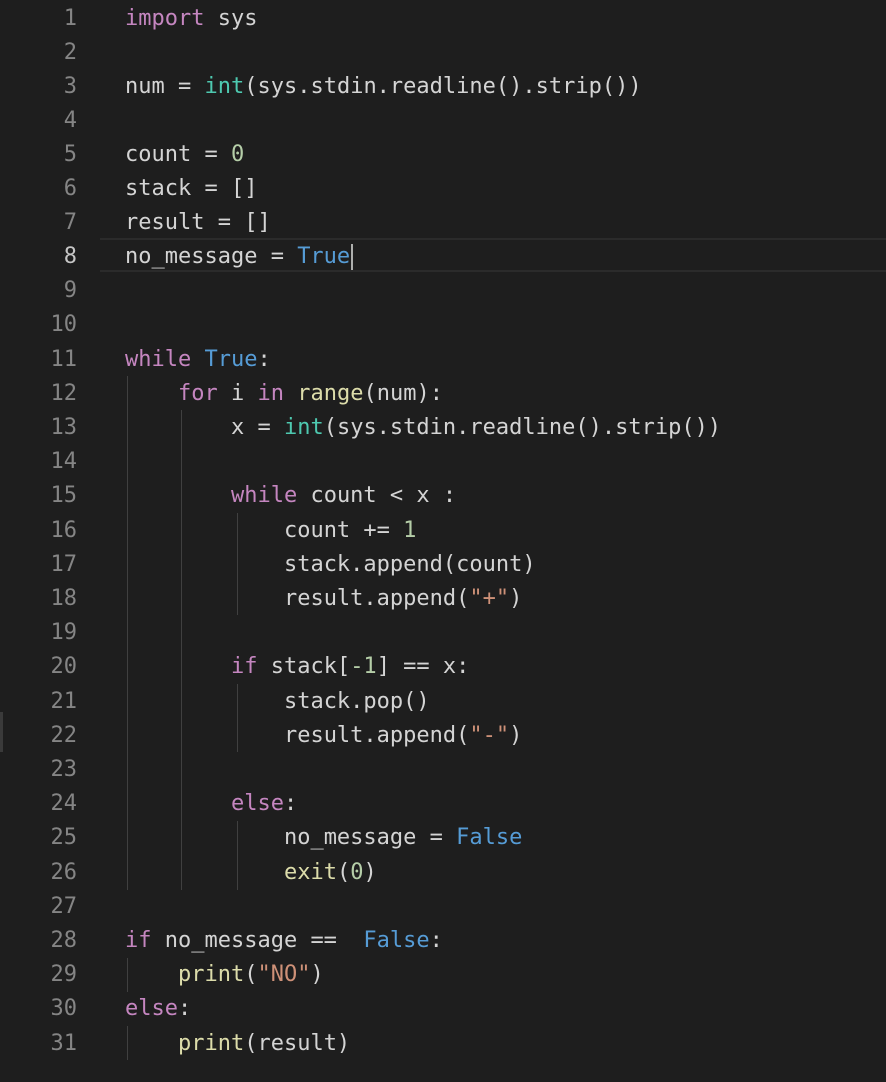 Image resolution: width=886 pixels, height=1082 pixels. I want to click on identifier-token: i, so click(237, 393).